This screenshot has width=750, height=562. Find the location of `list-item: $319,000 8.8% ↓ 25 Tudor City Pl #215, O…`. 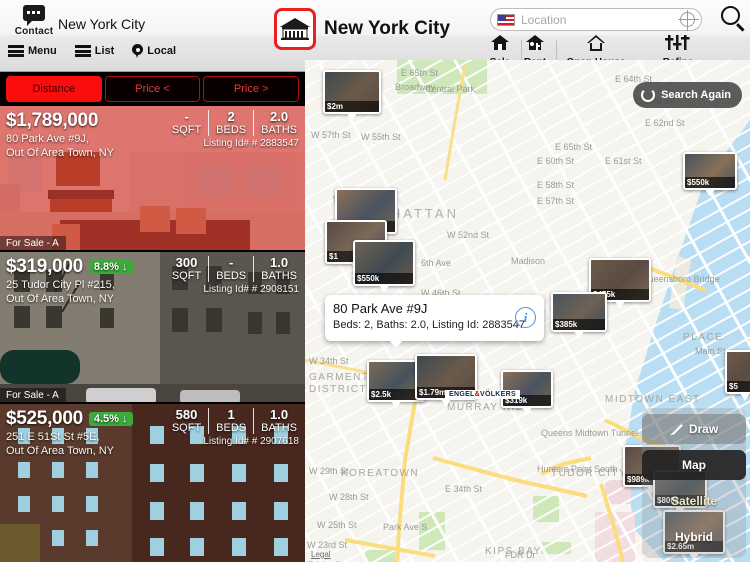

list-item: $319,000 8.8% ↓ 25 Tudor City Pl #215, O… is located at coordinates (152, 328).